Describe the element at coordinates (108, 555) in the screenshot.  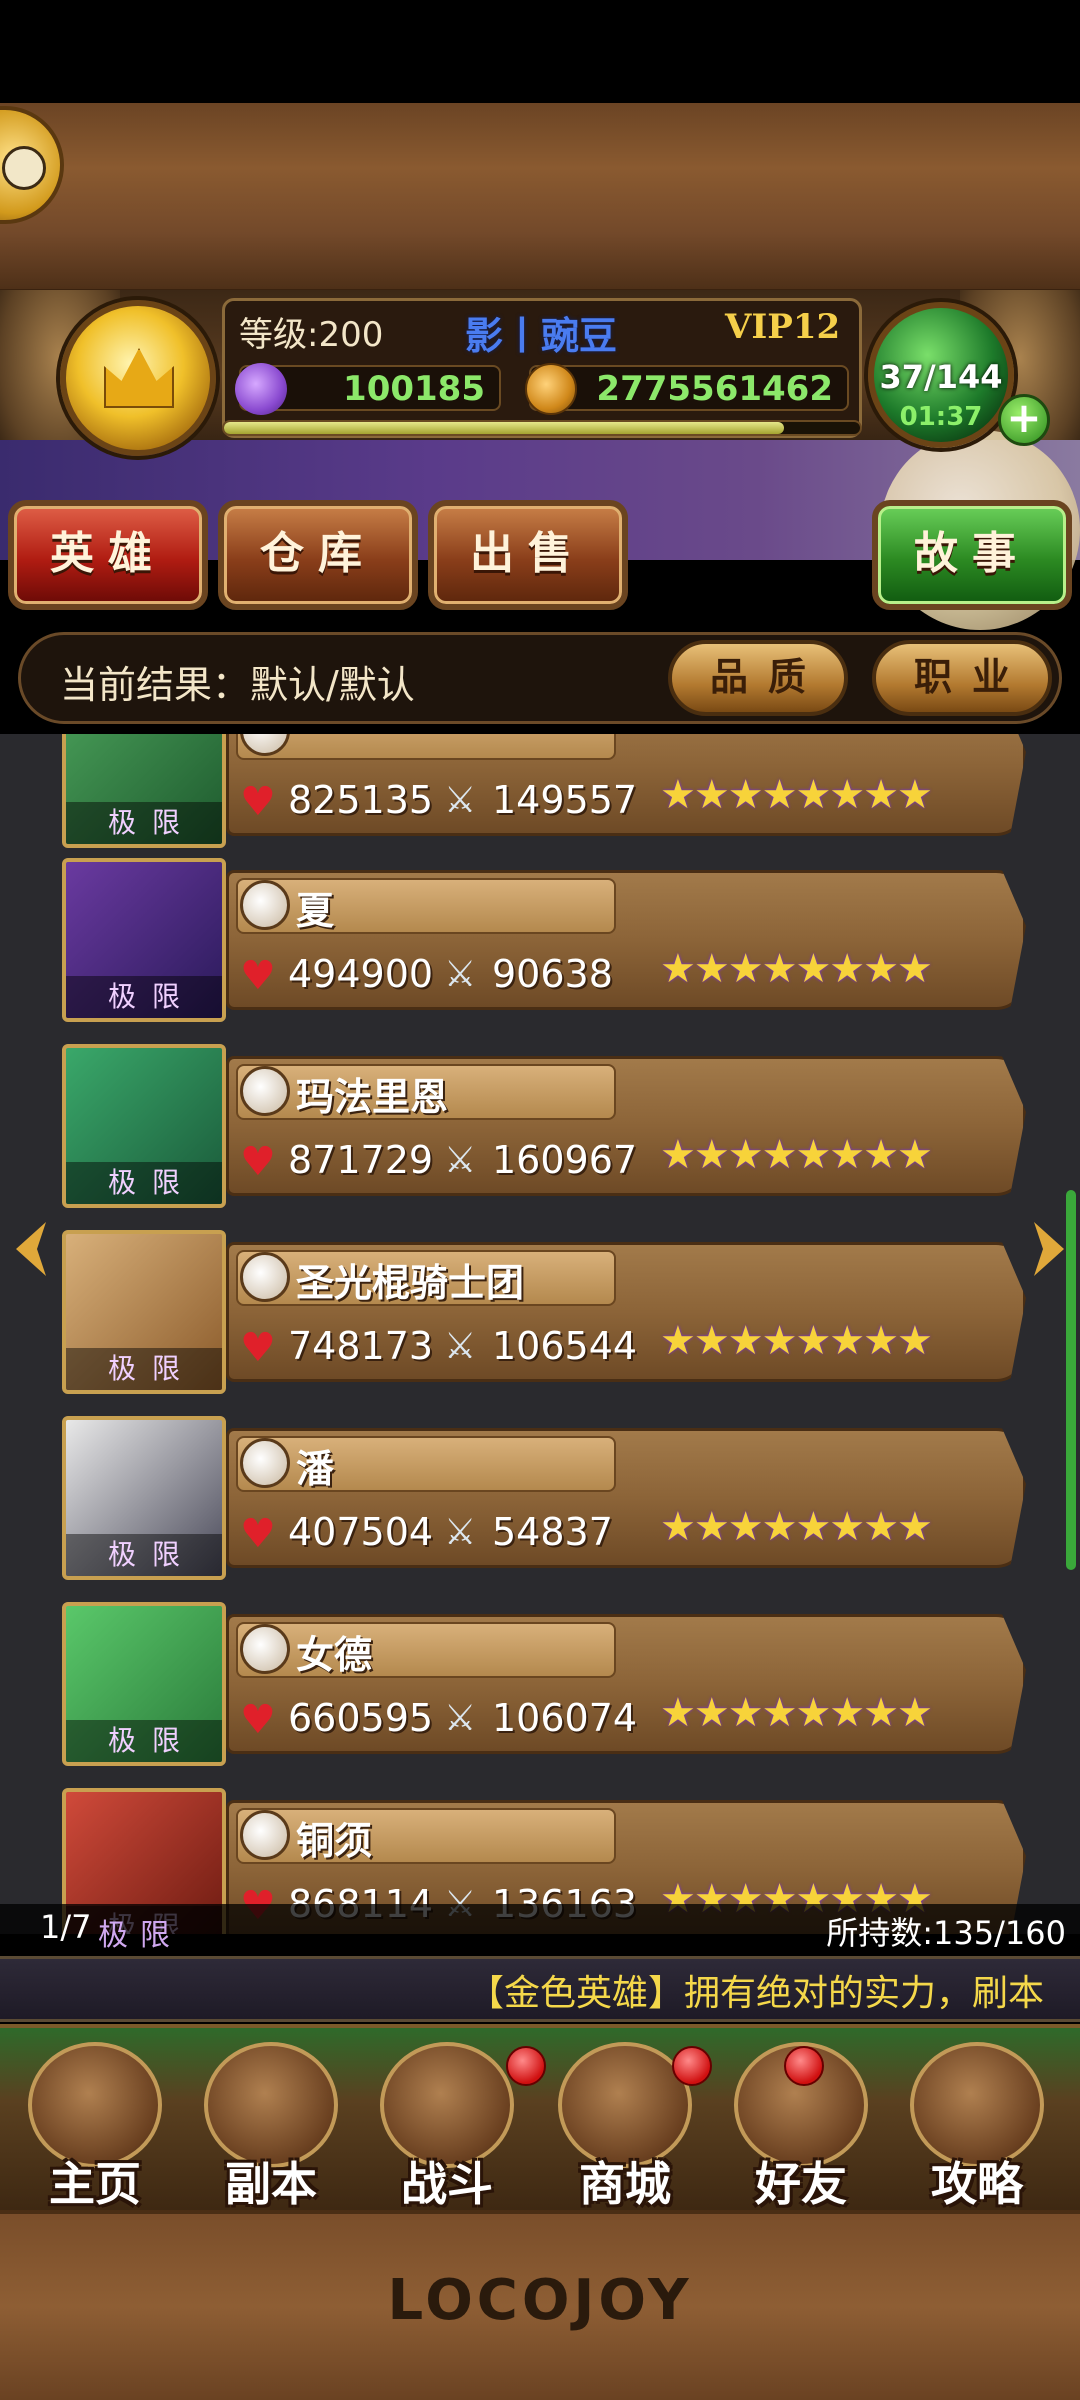
I see `tab-heroes: 英雄` at that location.